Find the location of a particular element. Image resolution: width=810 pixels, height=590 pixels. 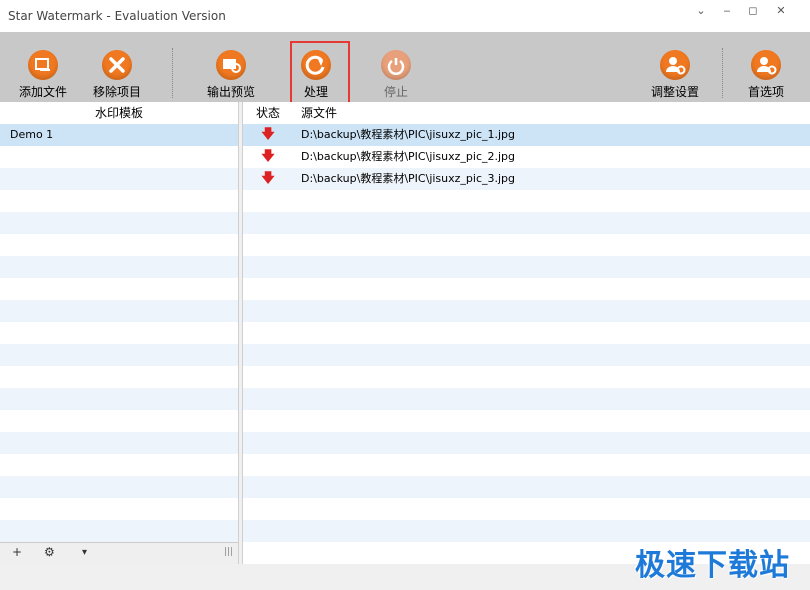

file-path: D:\backup\教程素材\PIC\jisuxz_pic_2.jpg is located at coordinates (408, 156).